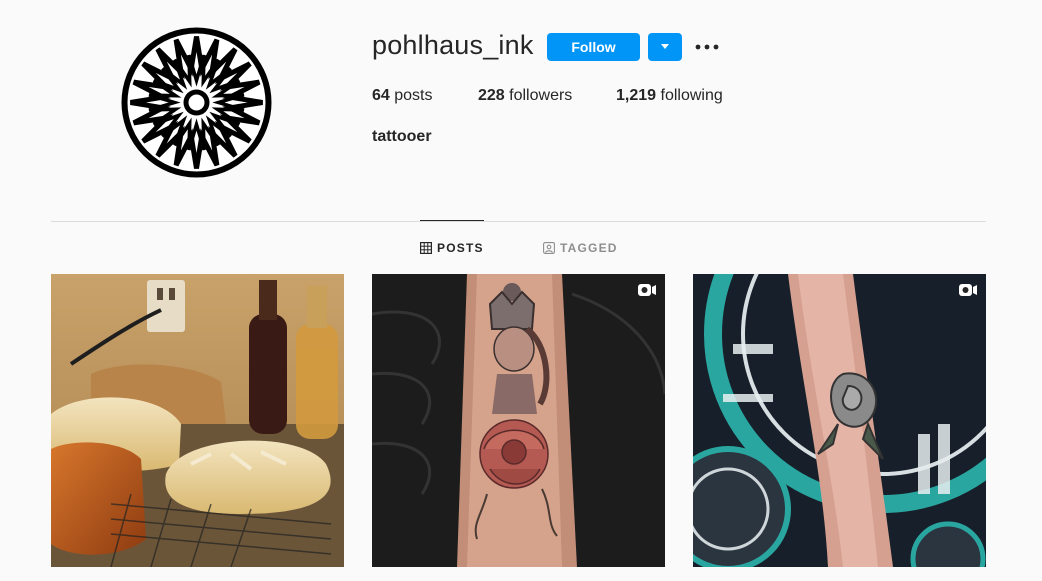  Describe the element at coordinates (453, 45) in the screenshot. I see `username: pohlhaus_ink` at that location.